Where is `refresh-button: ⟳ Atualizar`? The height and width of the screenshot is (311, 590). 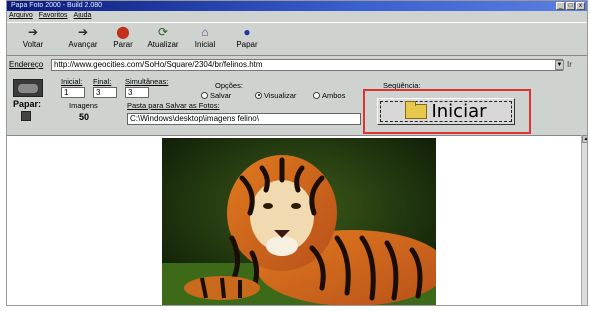
refresh-button: ⟳ Atualizar is located at coordinates (163, 37).